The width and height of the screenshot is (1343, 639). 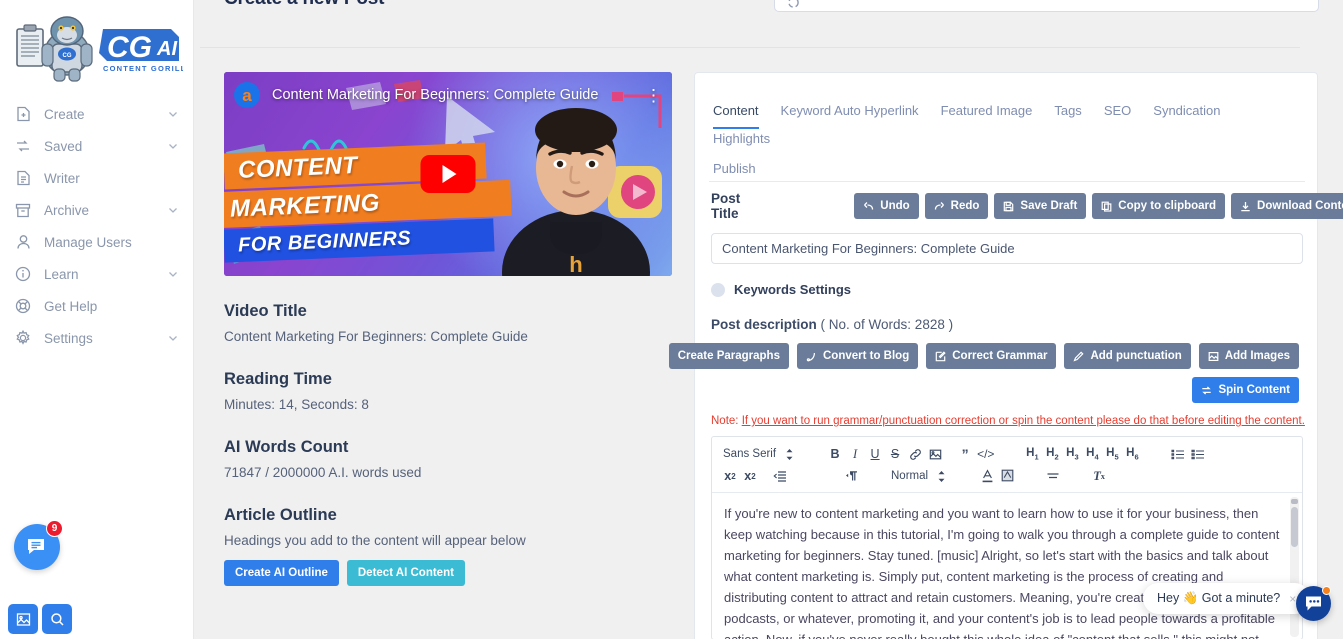 What do you see at coordinates (718, 289) in the screenshot?
I see `keywords-settings-toggle` at bounding box center [718, 289].